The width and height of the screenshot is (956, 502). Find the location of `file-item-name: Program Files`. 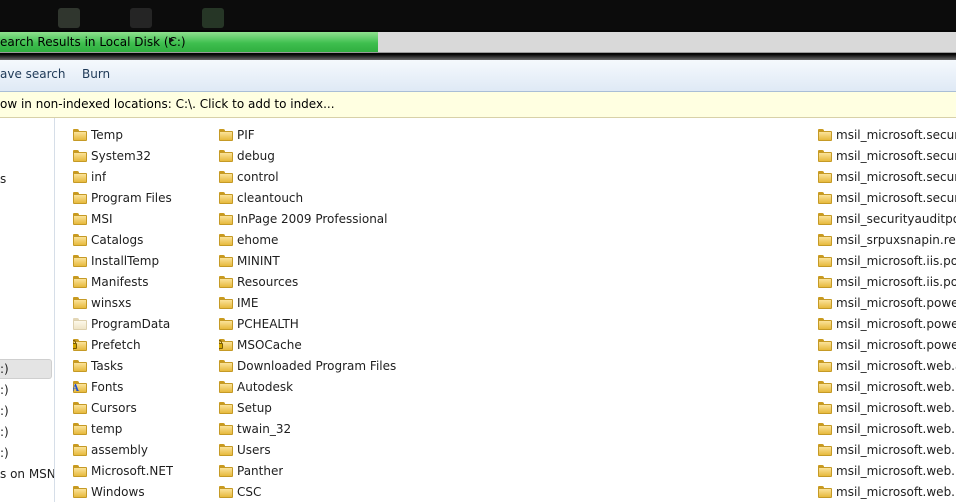

file-item-name: Program Files is located at coordinates (131, 197).